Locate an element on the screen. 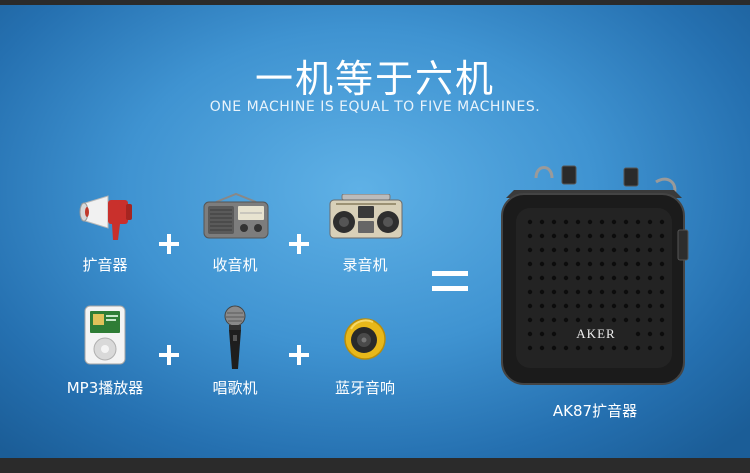  item-radio: 收音机 is located at coordinates (235, 235).